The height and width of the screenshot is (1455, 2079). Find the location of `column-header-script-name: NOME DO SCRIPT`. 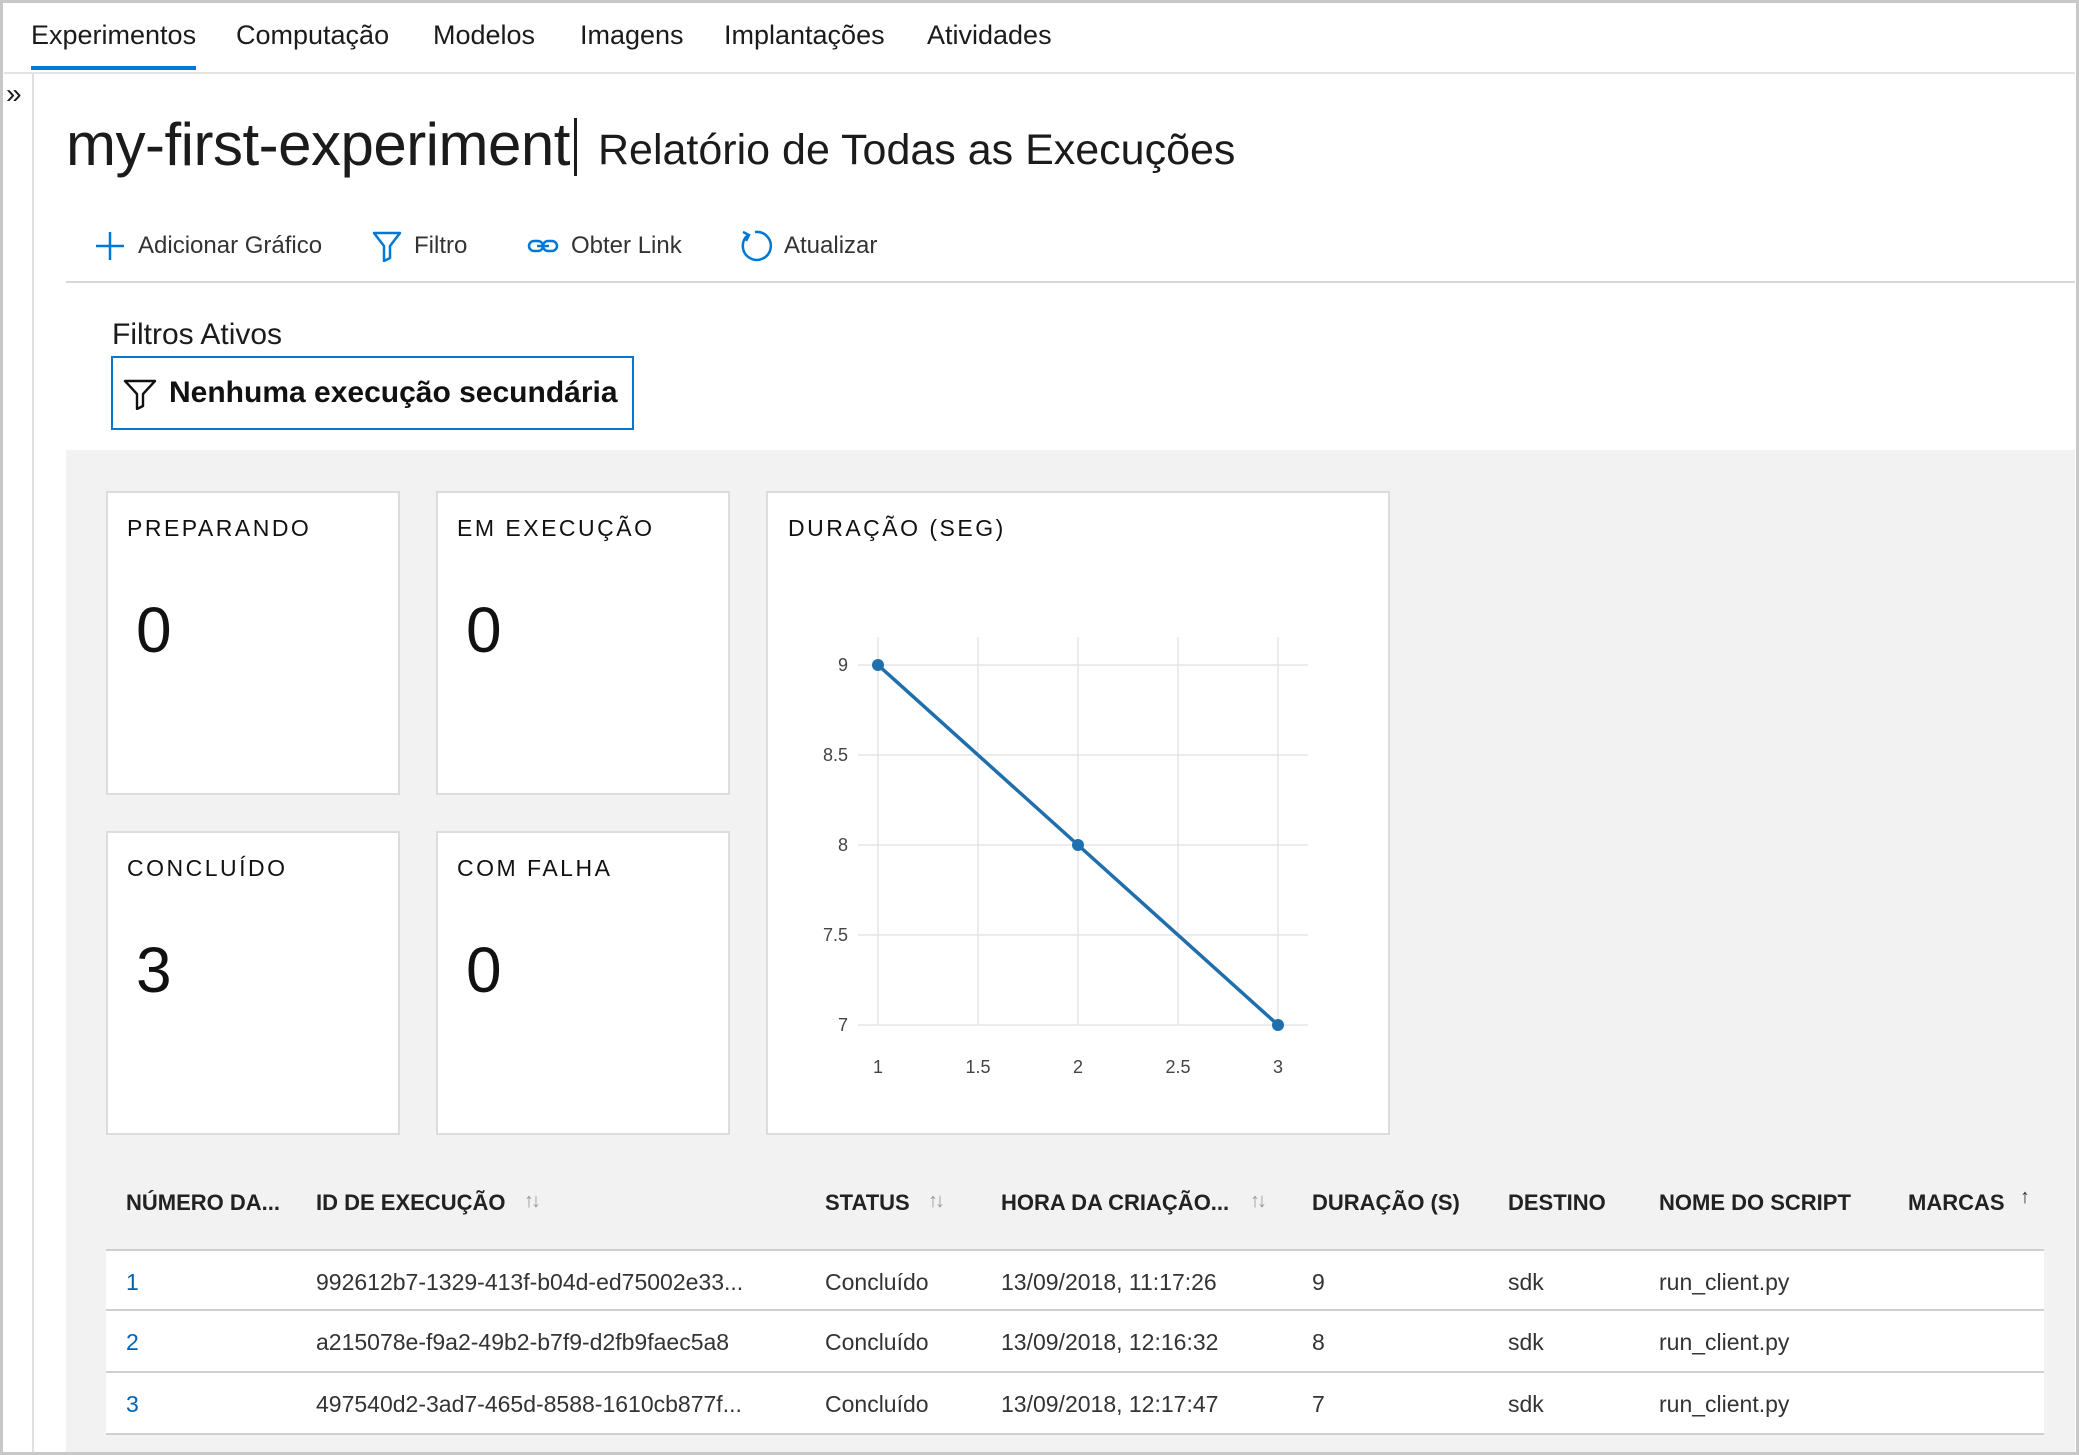

column-header-script-name: NOME DO SCRIPT is located at coordinates (1755, 1203).